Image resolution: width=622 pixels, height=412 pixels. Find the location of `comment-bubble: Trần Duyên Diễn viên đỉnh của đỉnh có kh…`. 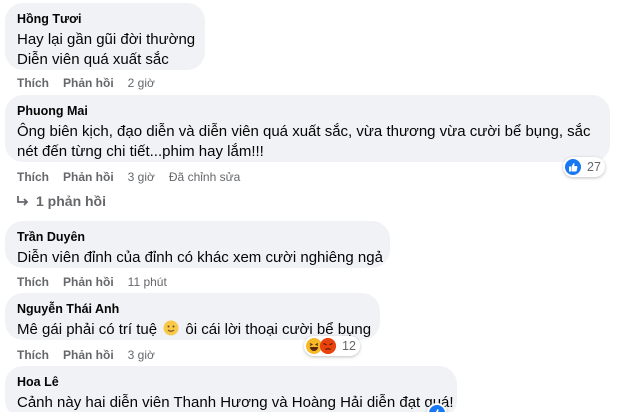

comment-bubble: Trần Duyên Diễn viên đỉnh của đỉnh có kh… is located at coordinates (197, 244).